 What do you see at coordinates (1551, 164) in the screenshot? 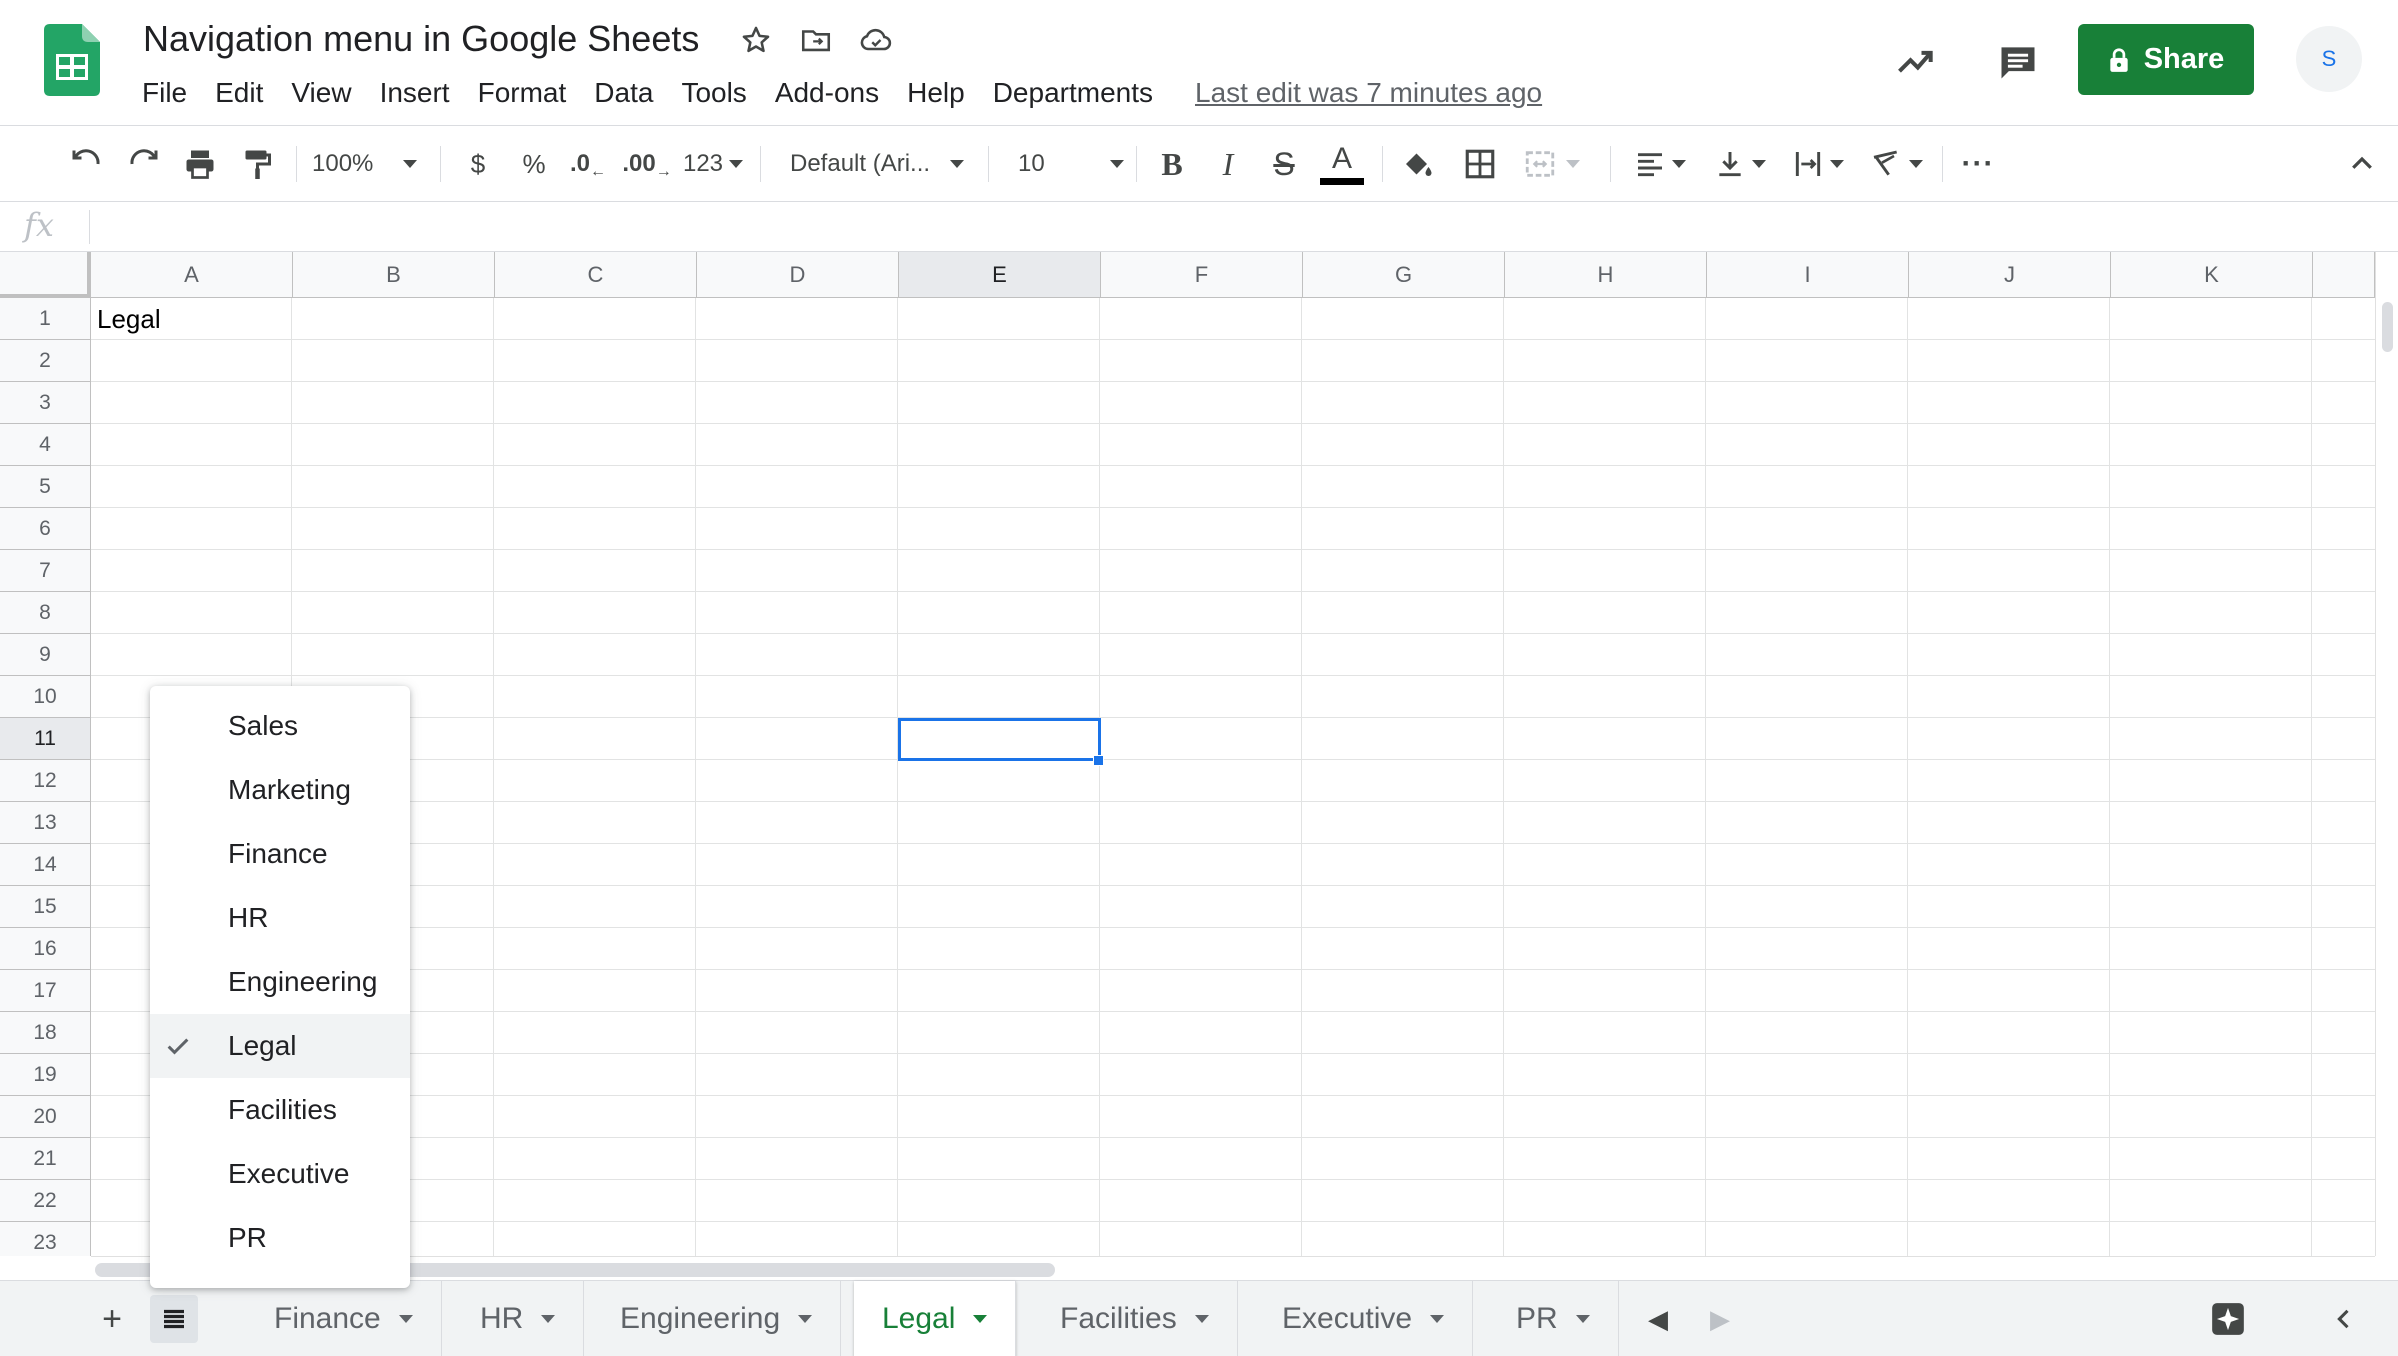
I see `merge-cells-icon` at bounding box center [1551, 164].